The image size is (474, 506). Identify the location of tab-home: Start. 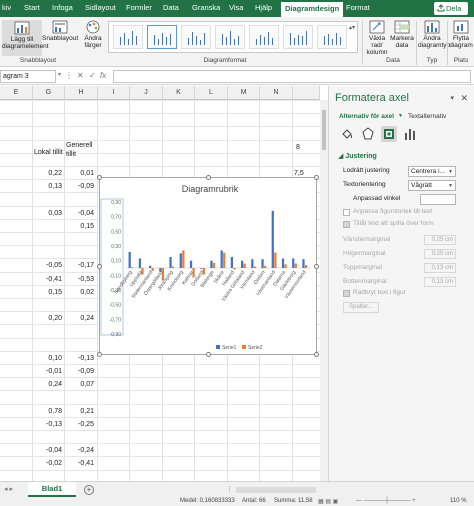
(32, 7).